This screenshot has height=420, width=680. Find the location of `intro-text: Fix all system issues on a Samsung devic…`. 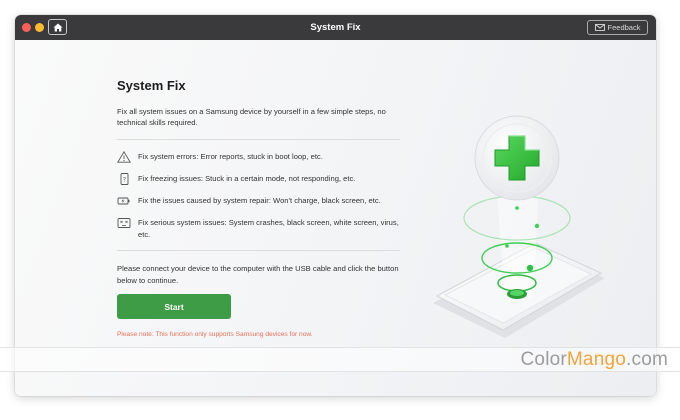

intro-text: Fix all system issues on a Samsung devic… is located at coordinates (251, 117).